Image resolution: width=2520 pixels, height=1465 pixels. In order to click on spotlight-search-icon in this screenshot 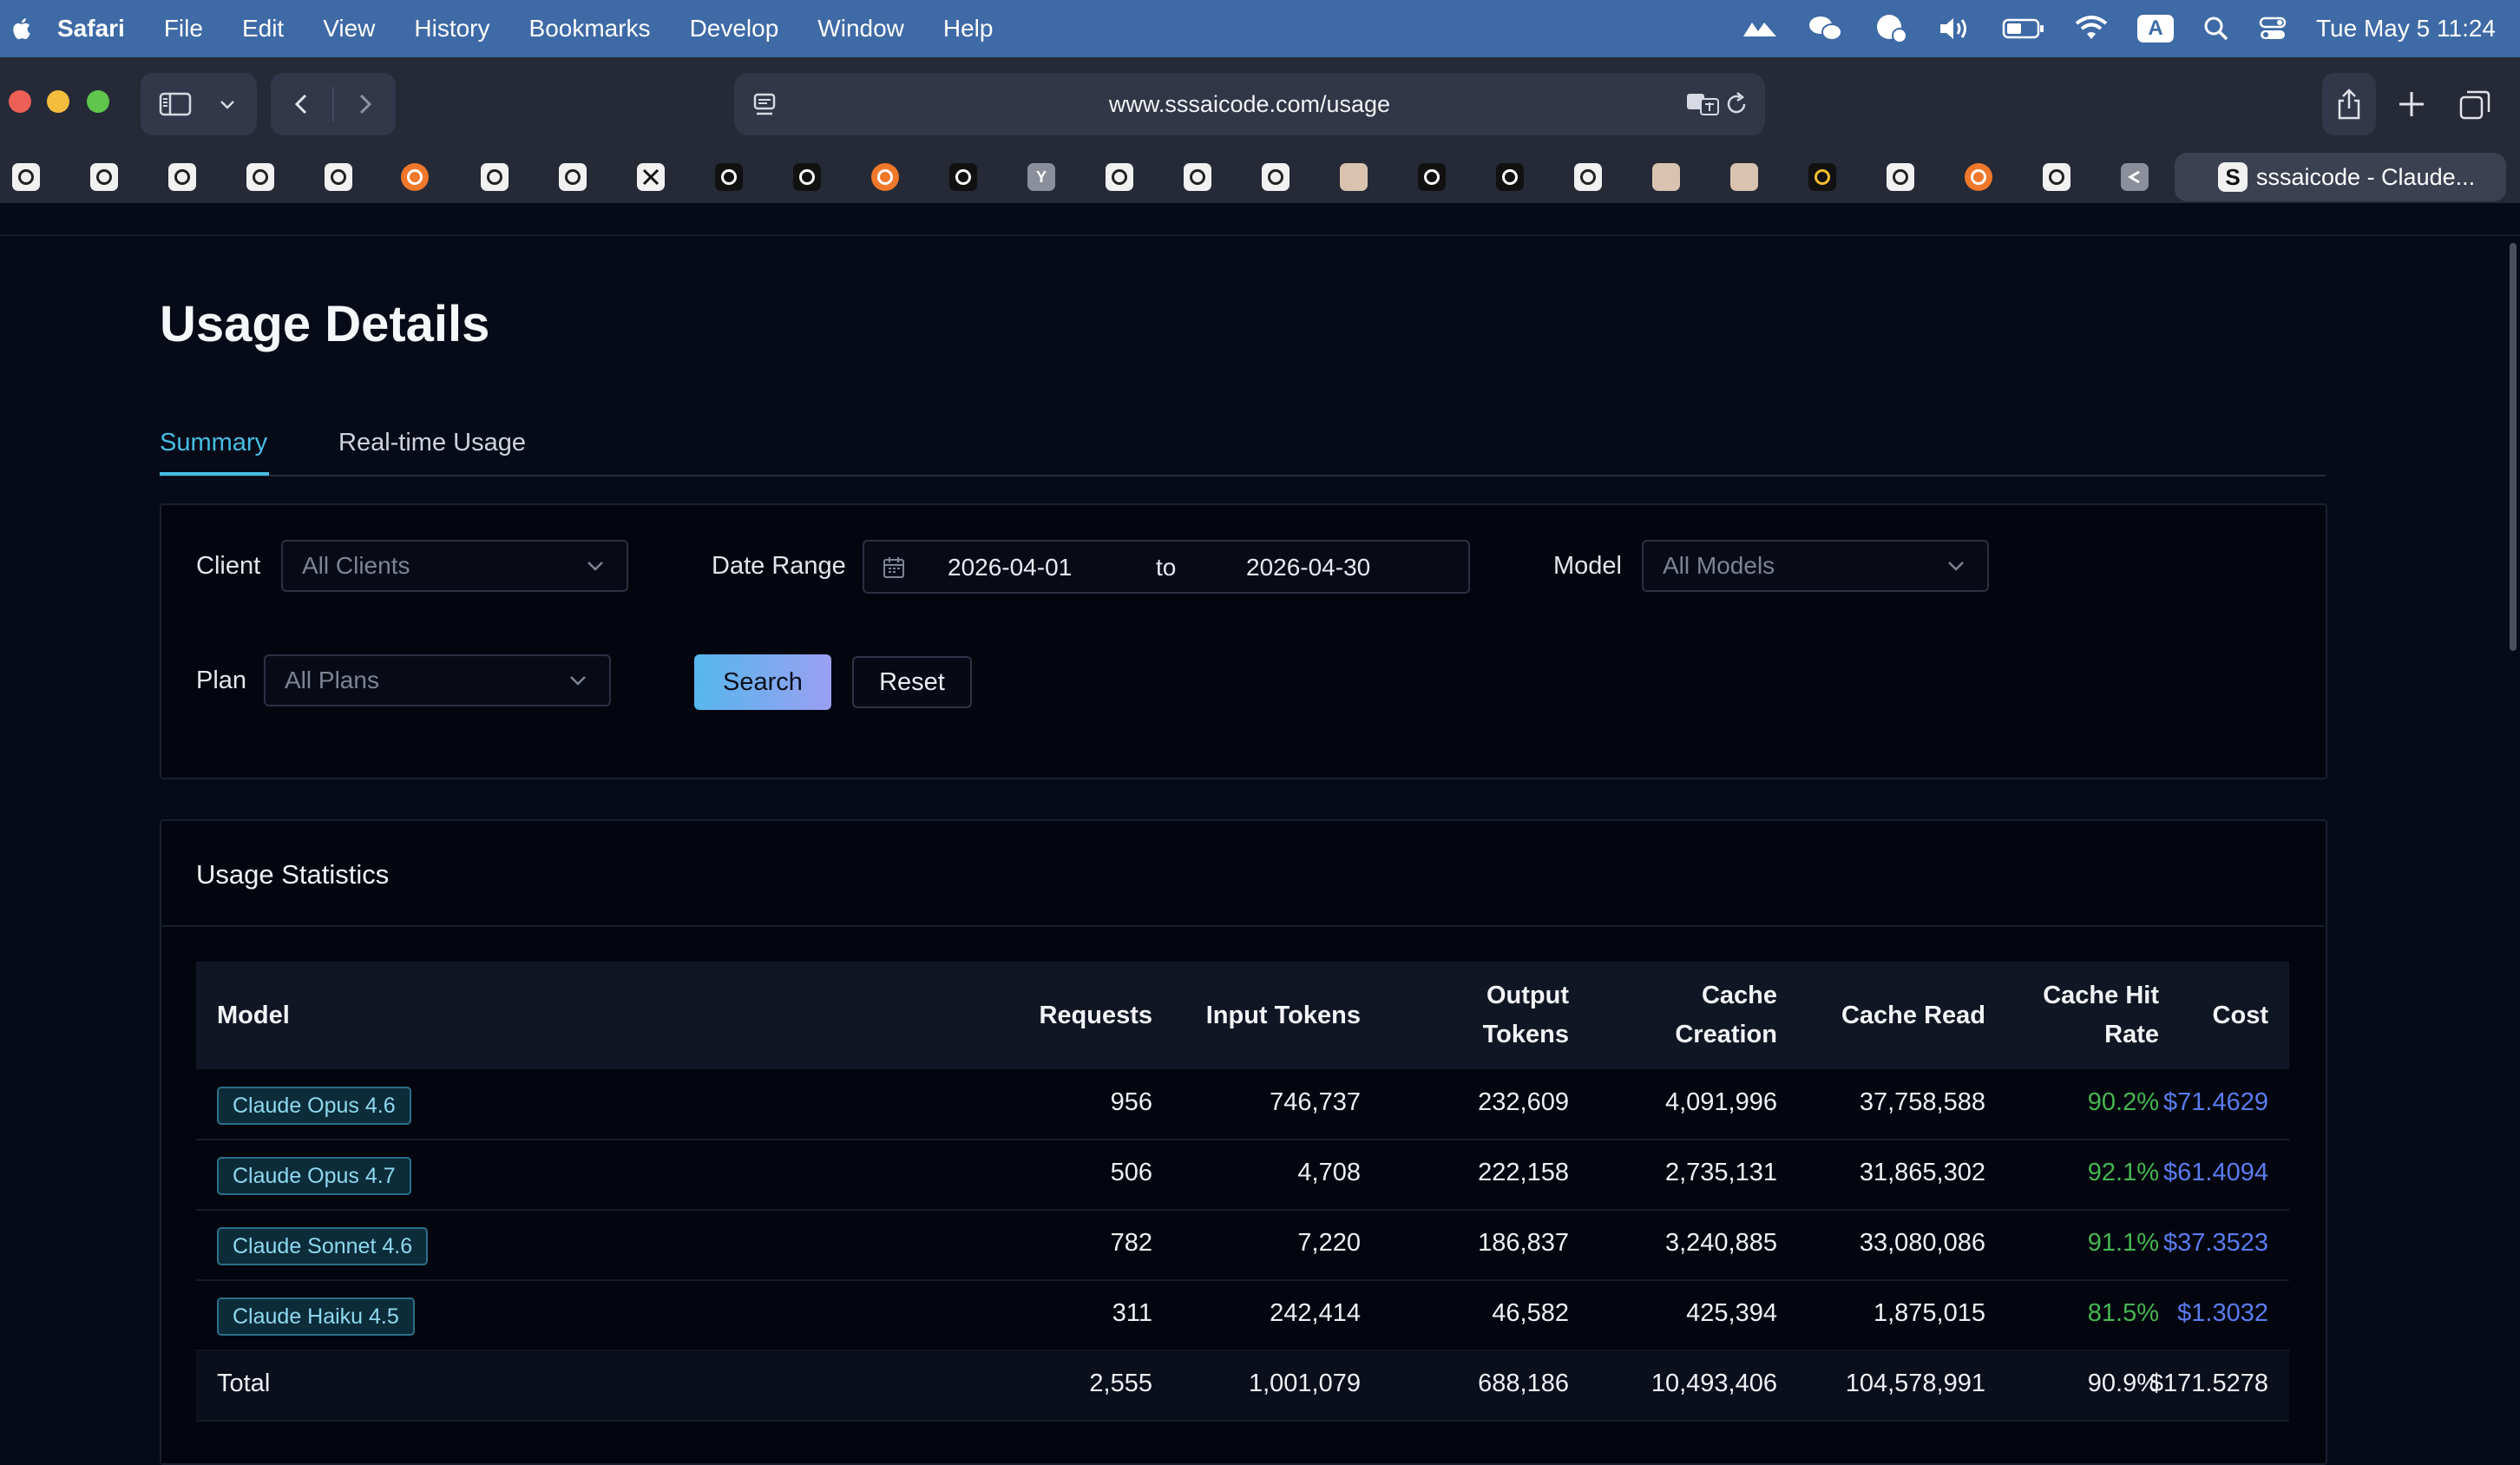, I will do `click(2216, 29)`.